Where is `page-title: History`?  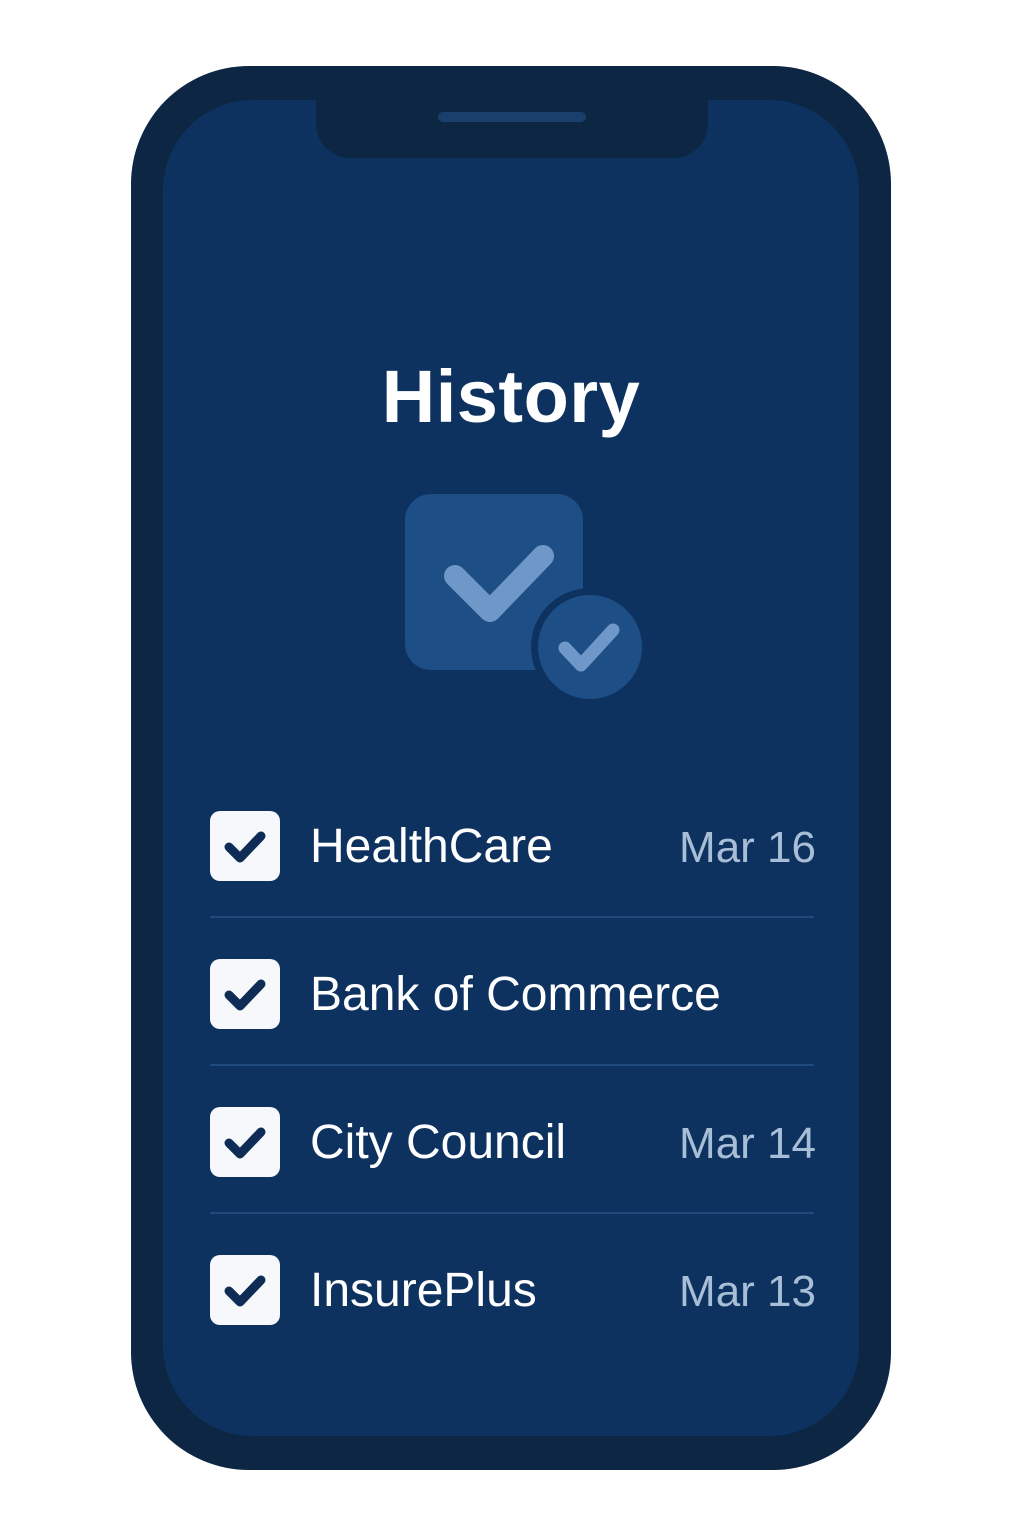 page-title: History is located at coordinates (511, 396).